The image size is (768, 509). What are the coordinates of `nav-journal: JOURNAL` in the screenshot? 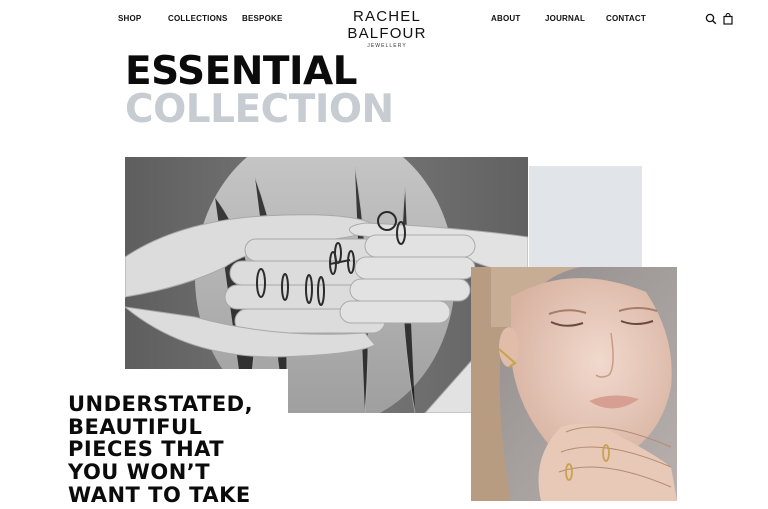 It's located at (565, 18).